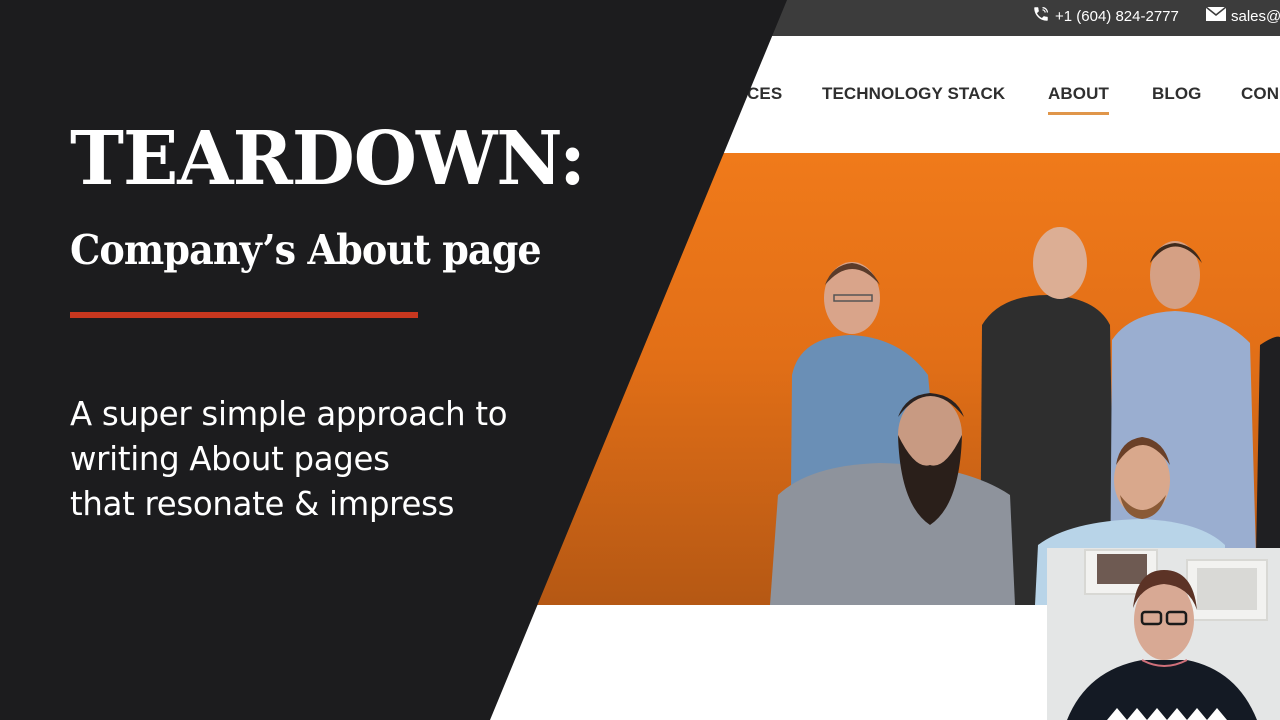  Describe the element at coordinates (1268, 445) in the screenshot. I see `person-edge-right` at that location.